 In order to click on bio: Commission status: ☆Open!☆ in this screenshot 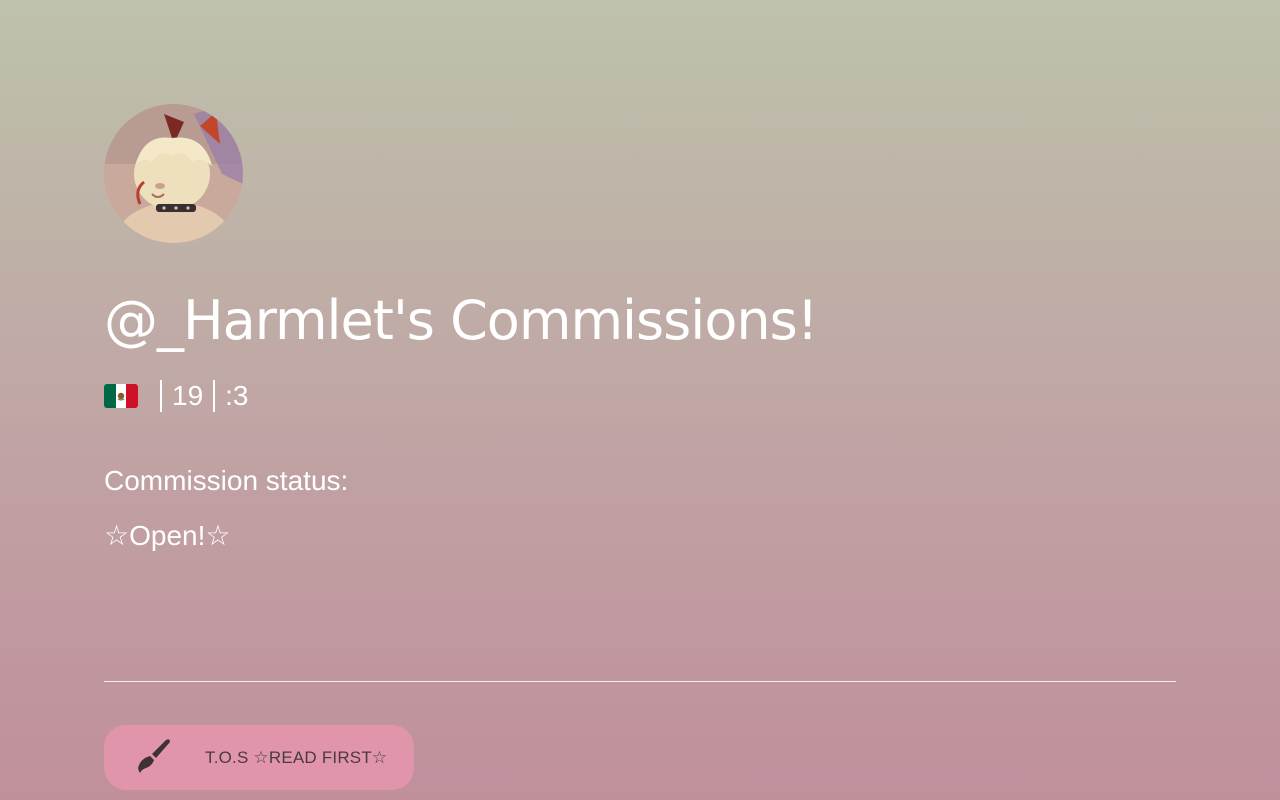, I will do `click(640, 508)`.